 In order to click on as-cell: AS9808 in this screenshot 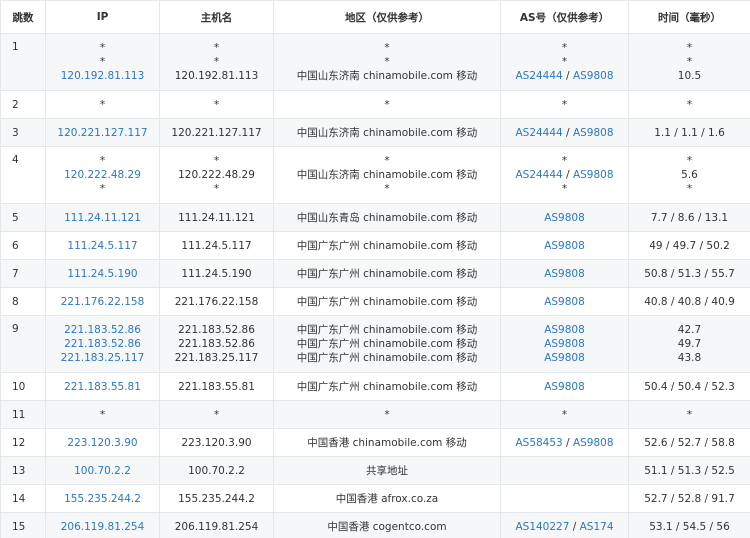, I will do `click(564, 301)`.